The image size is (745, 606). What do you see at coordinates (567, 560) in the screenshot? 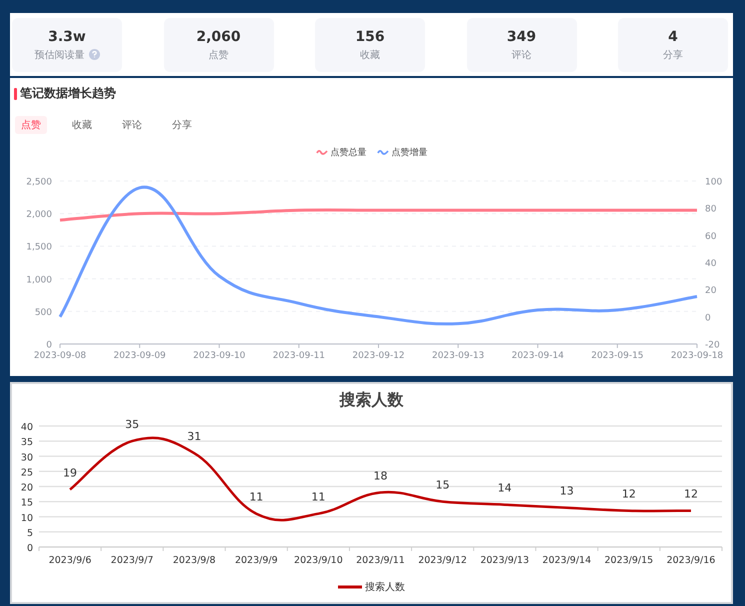
I see `axis-tick-label: 2023/9/14` at bounding box center [567, 560].